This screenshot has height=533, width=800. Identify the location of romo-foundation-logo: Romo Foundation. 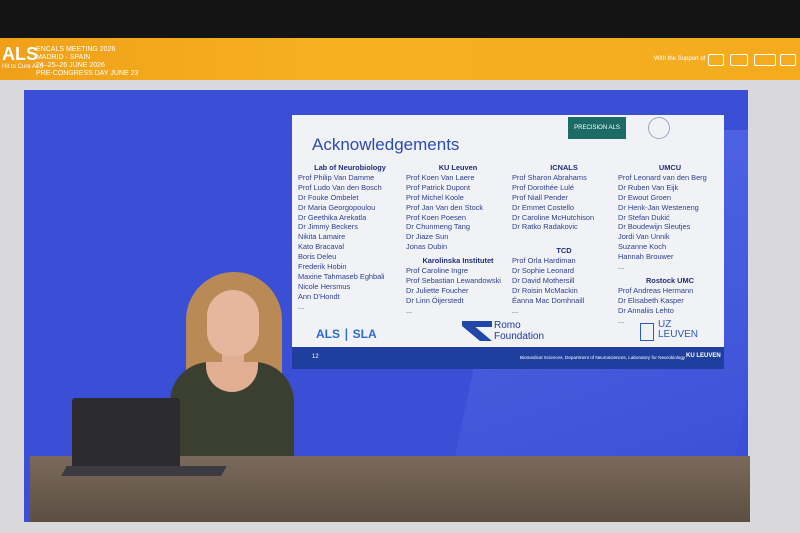
(519, 331).